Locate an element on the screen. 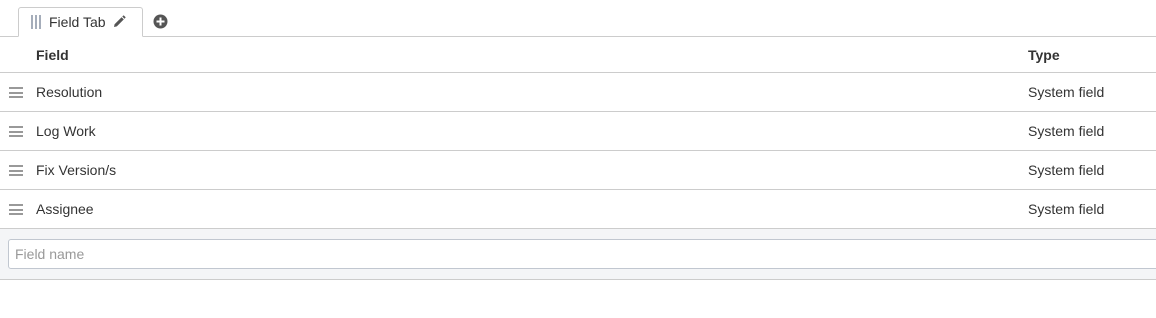 The height and width of the screenshot is (318, 1156). tab-label: Field Tab is located at coordinates (77, 22).